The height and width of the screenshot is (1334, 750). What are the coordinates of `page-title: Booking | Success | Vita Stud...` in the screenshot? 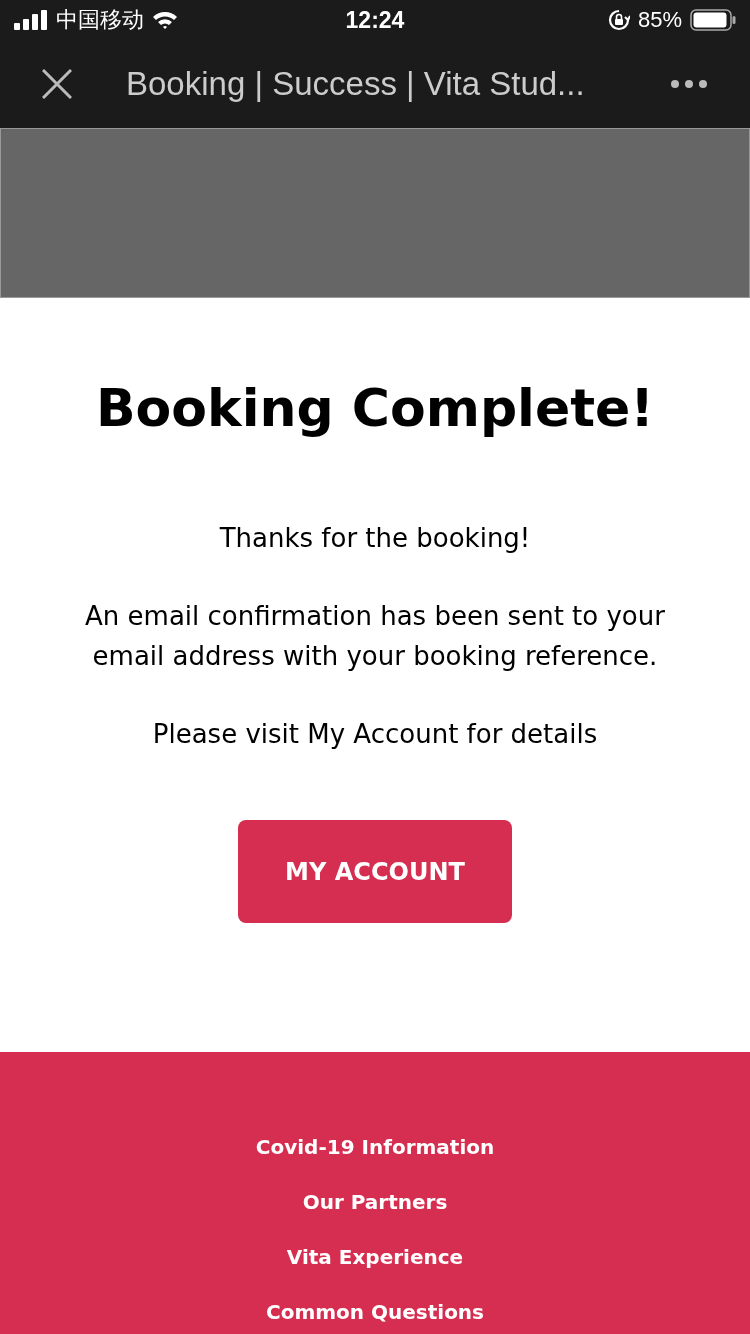 It's located at (356, 84).